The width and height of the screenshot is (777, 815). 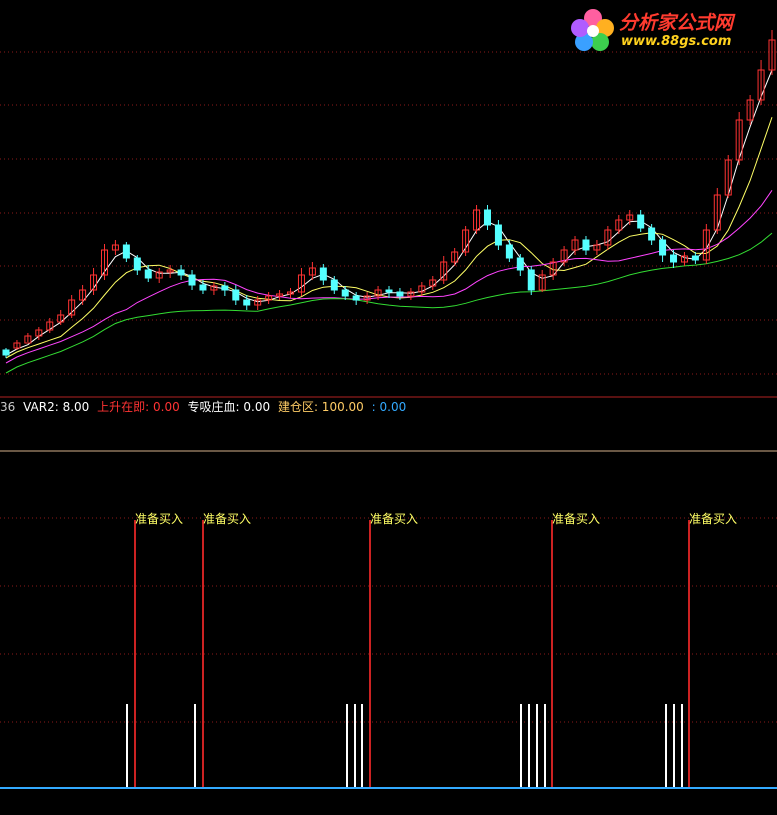 What do you see at coordinates (320, 407) in the screenshot?
I see `legend-build: 建仓区: 100.00` at bounding box center [320, 407].